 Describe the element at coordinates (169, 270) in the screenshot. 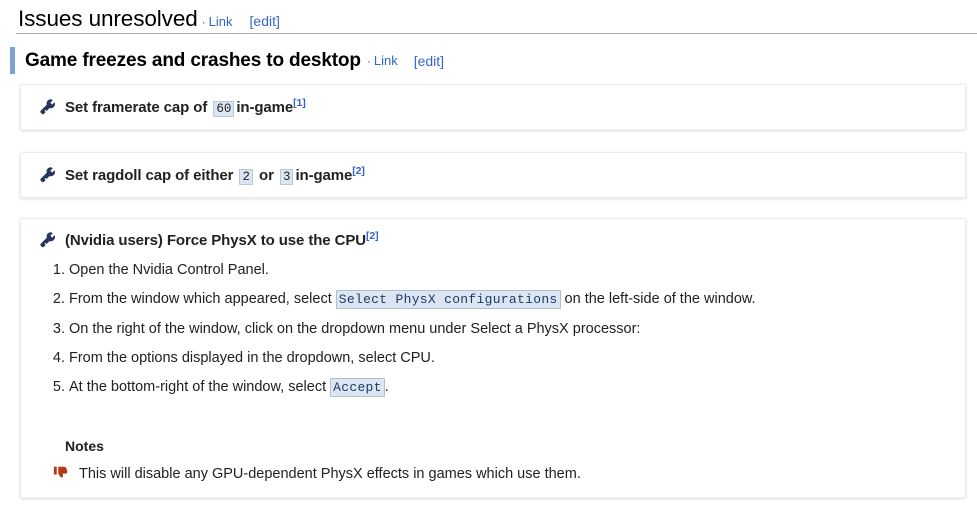

I see `step-text: Open the Nvidia Control Panel.` at that location.